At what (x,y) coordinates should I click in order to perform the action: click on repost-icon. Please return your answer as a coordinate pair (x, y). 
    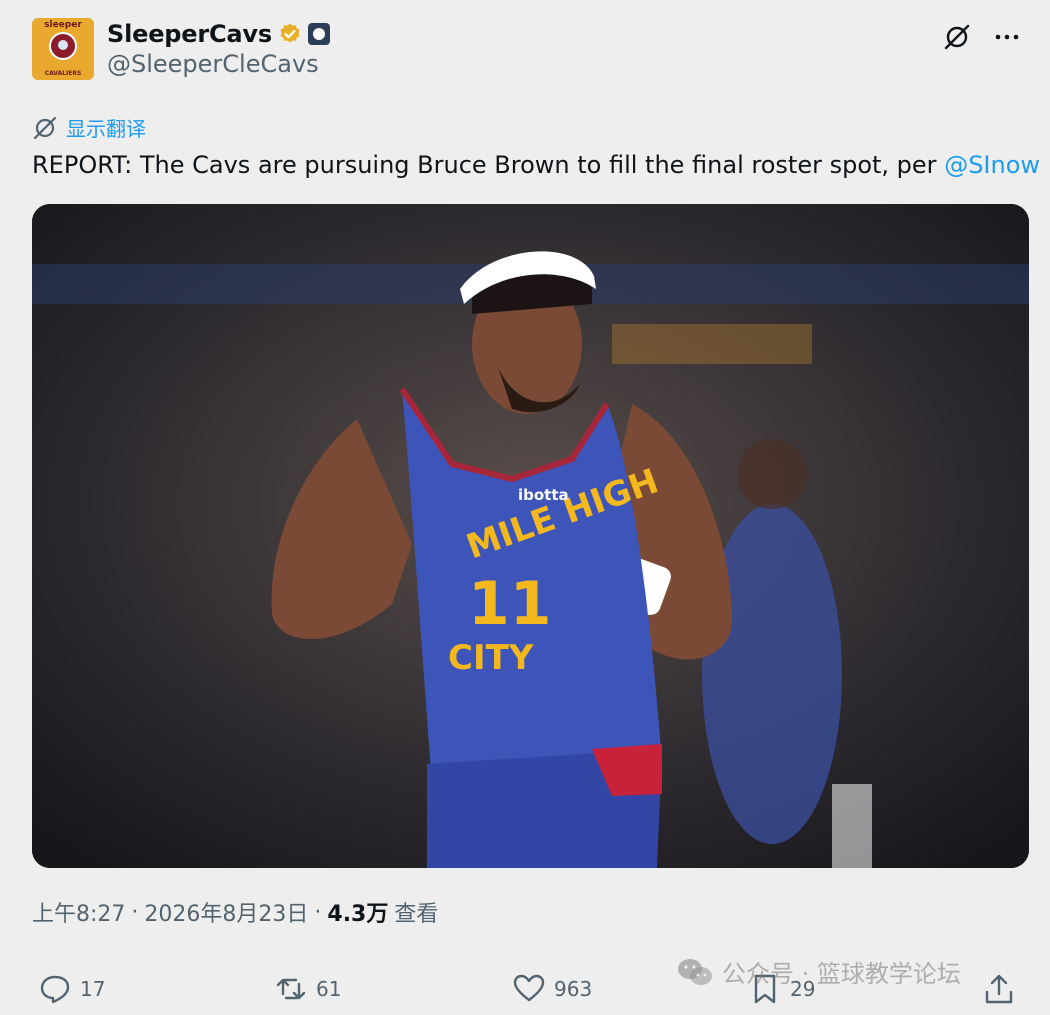
    Looking at the image, I should click on (291, 989).